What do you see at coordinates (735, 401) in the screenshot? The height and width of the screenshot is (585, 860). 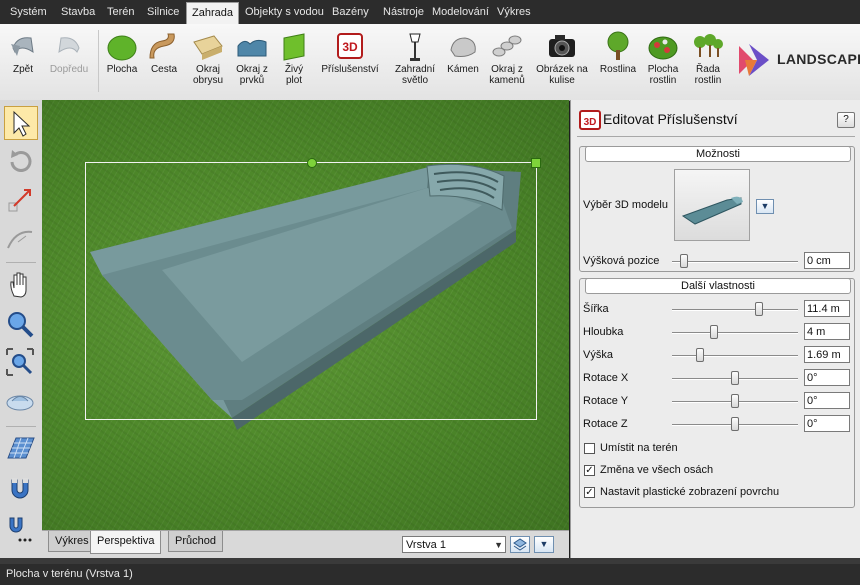 I see `rotation-y-slider-thumb` at bounding box center [735, 401].